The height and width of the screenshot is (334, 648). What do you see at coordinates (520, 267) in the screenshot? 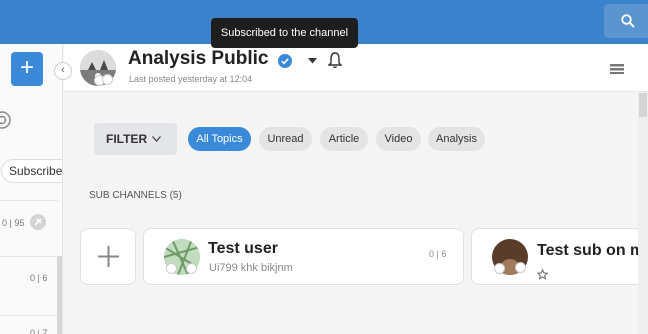
I see `lock-badge-icon` at bounding box center [520, 267].